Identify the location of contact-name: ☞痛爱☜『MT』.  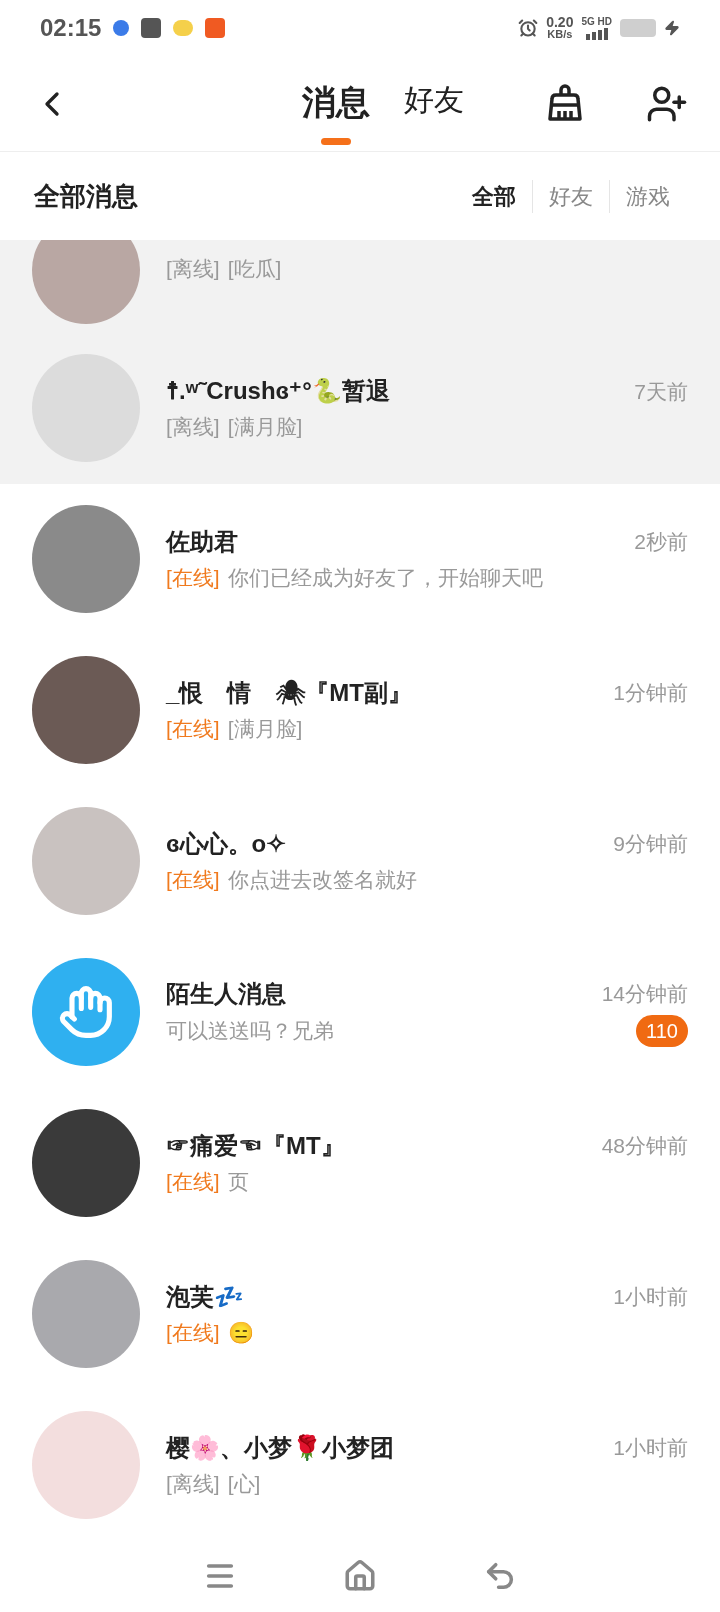
(255, 1145).